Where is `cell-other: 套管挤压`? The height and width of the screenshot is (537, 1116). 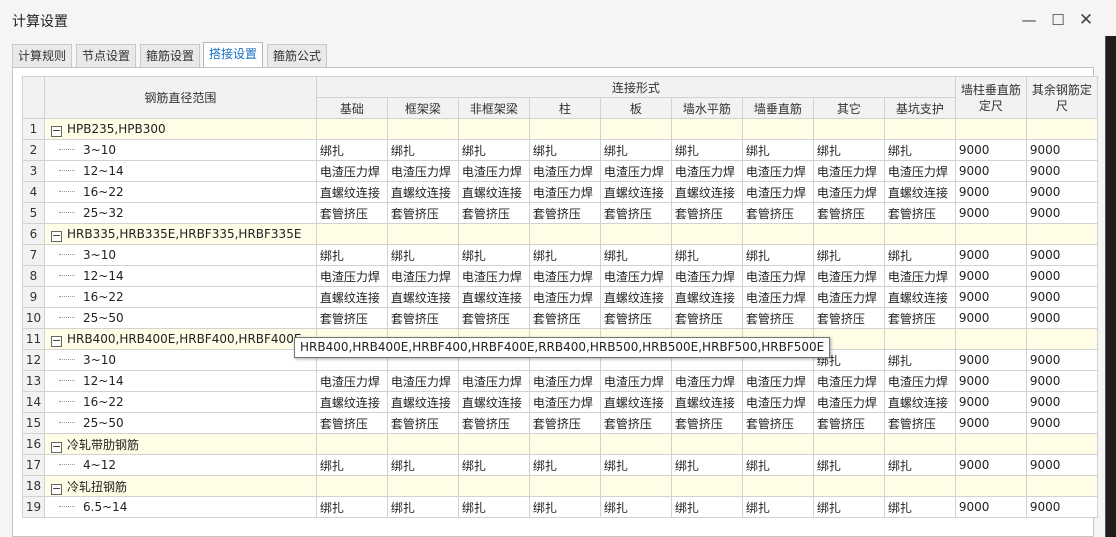 cell-other: 套管挤压 is located at coordinates (848, 423).